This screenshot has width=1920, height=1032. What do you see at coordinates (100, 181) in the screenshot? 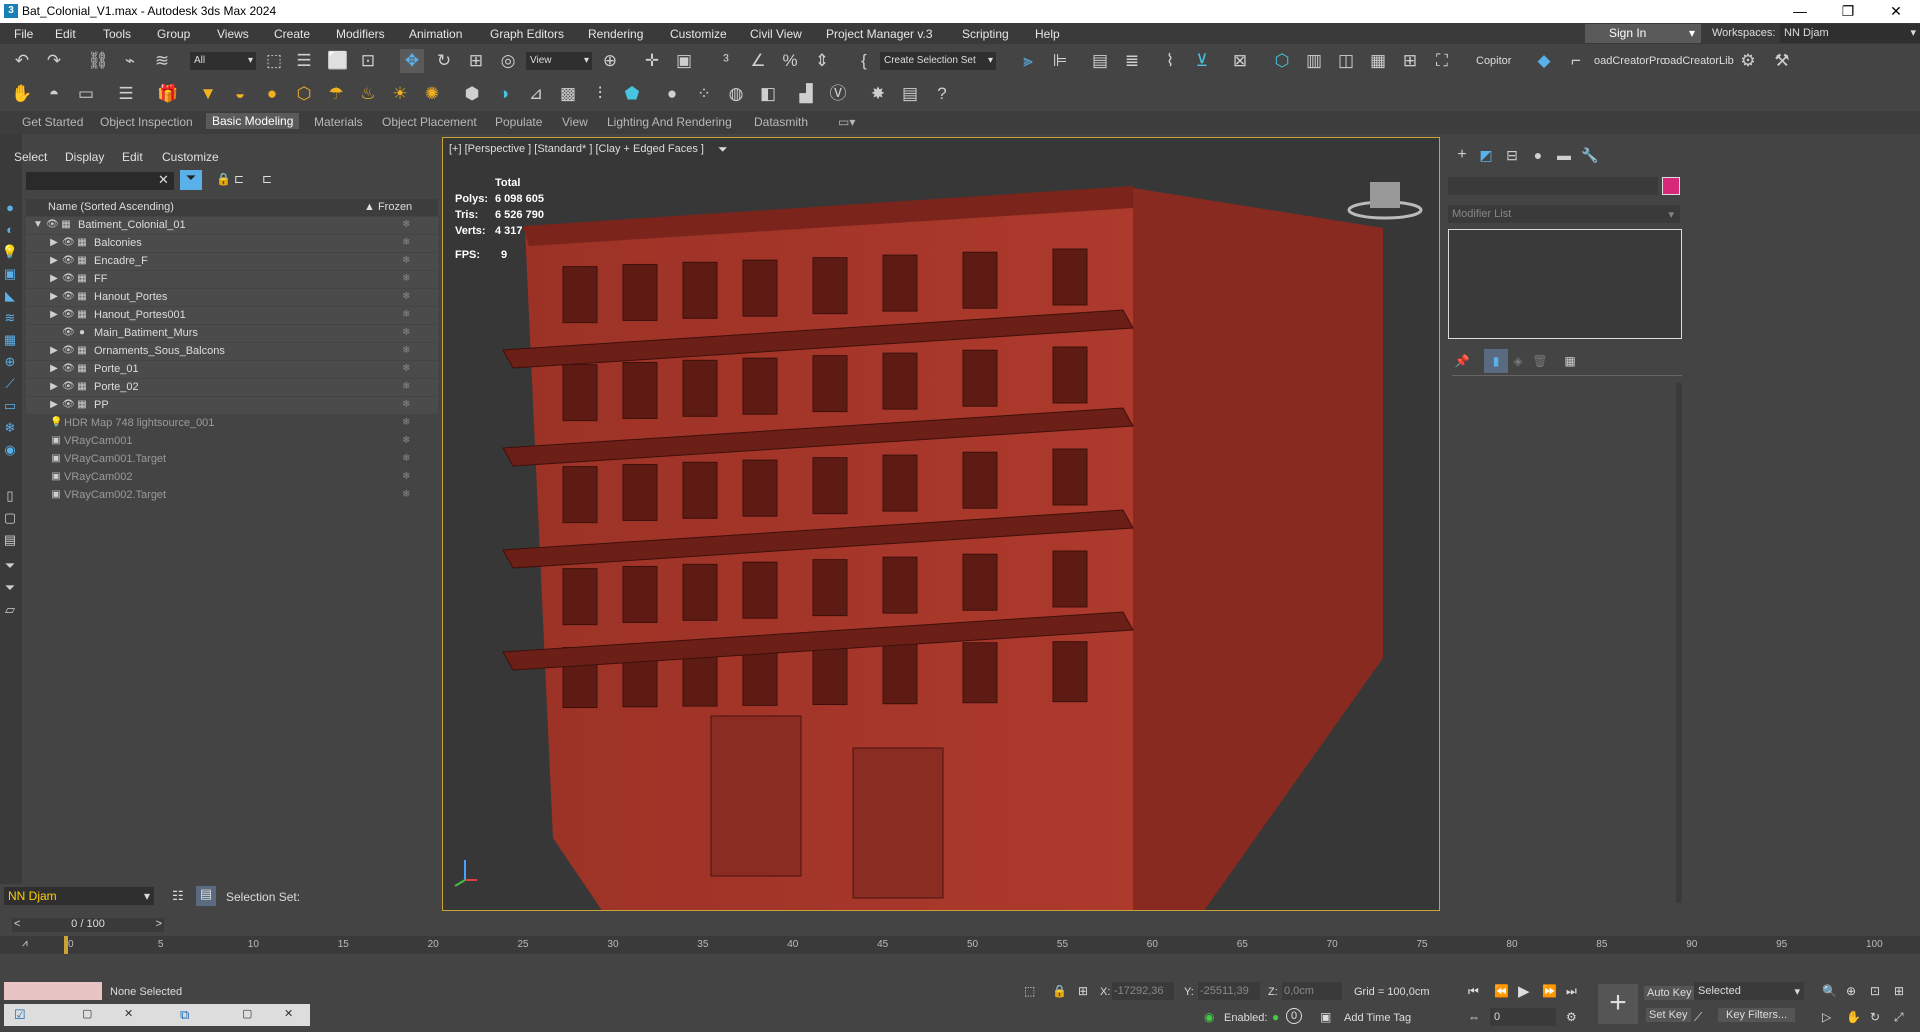
I see `explorer-search-input` at bounding box center [100, 181].